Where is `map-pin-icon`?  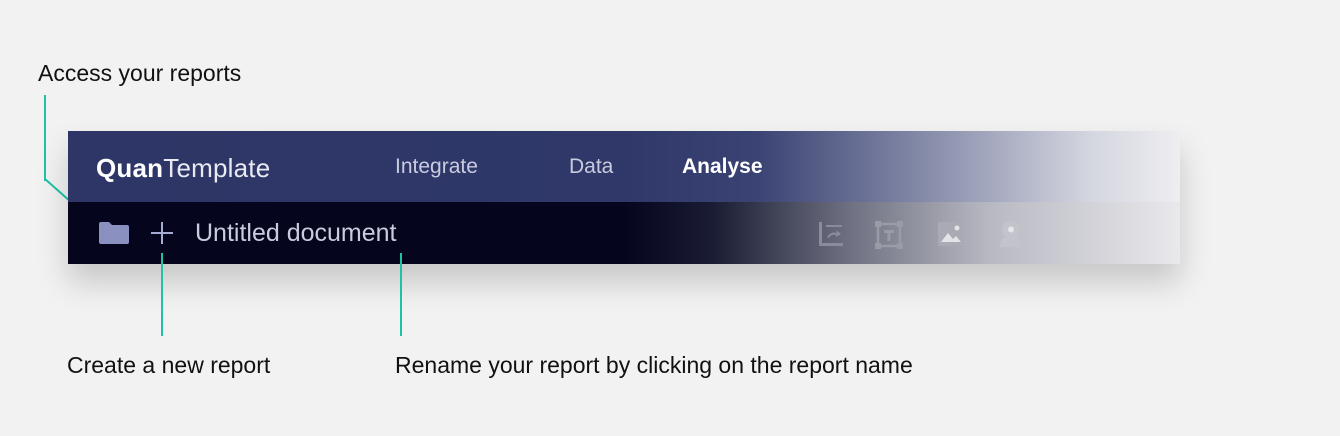 map-pin-icon is located at coordinates (1011, 234).